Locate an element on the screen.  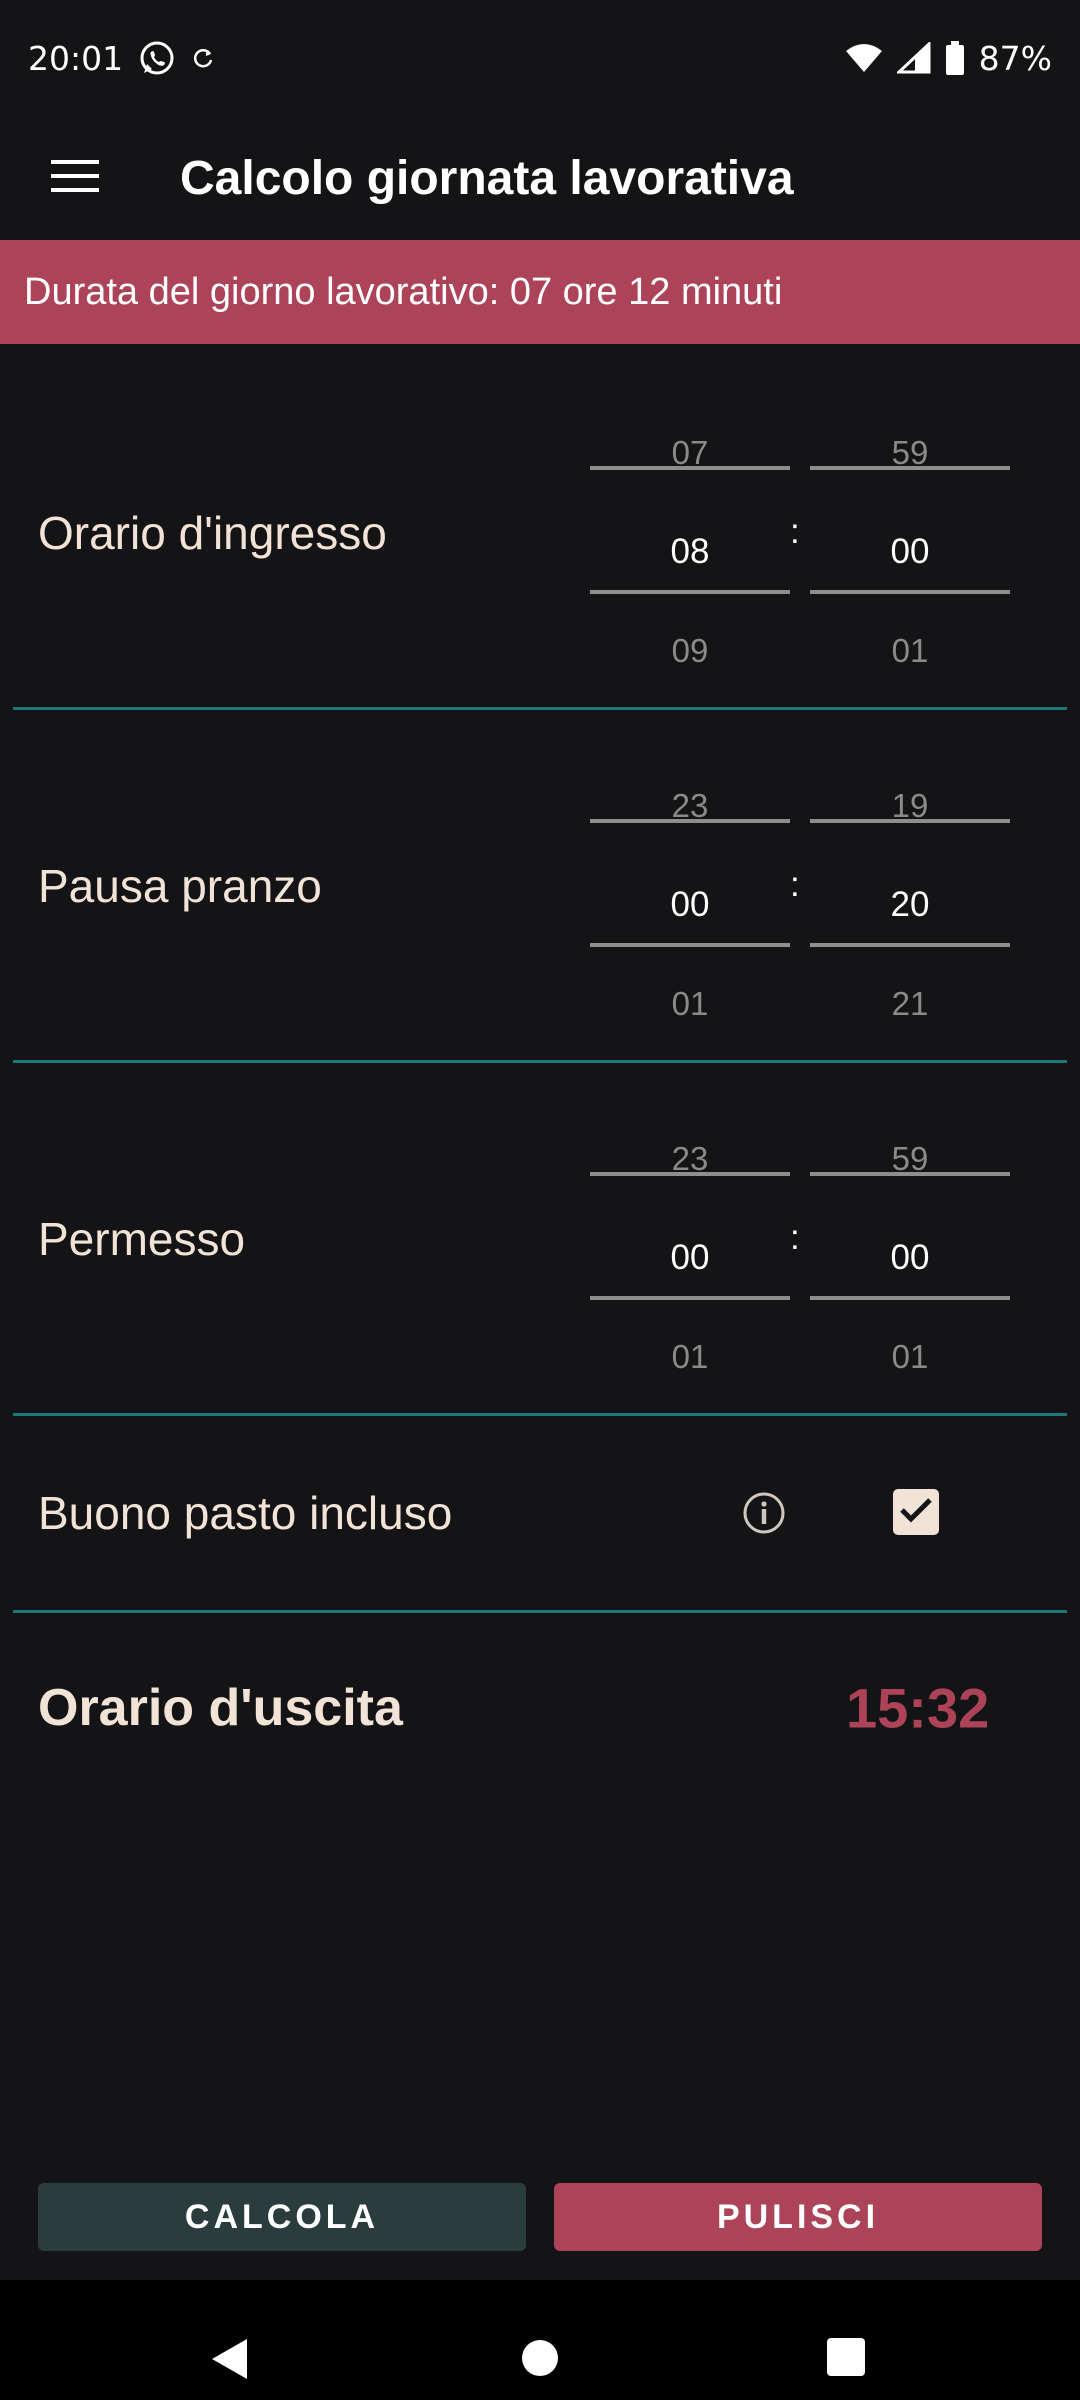
clear-button-label: PULISCI is located at coordinates (798, 2216).